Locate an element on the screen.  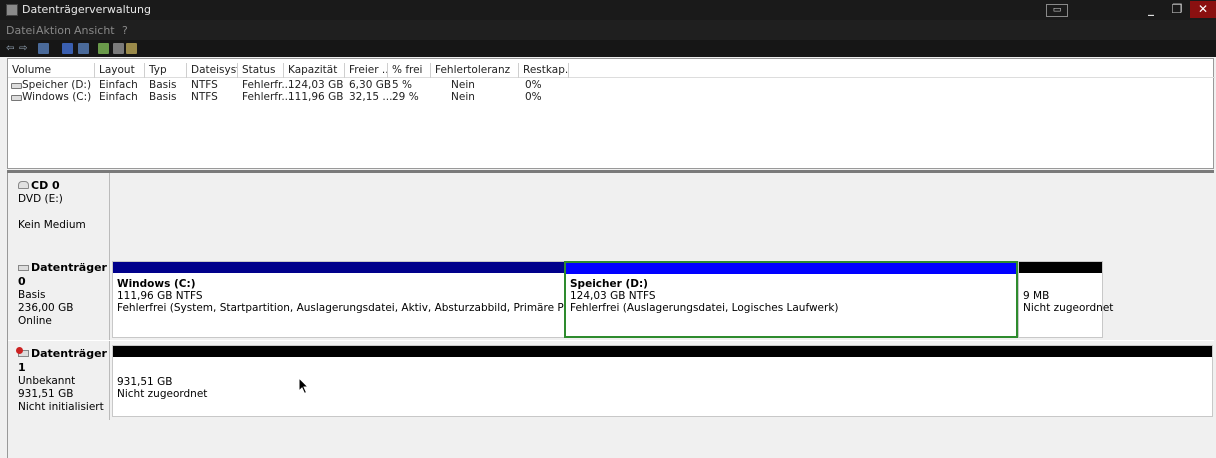
disk-management-icon is located at coordinates (12, 10).